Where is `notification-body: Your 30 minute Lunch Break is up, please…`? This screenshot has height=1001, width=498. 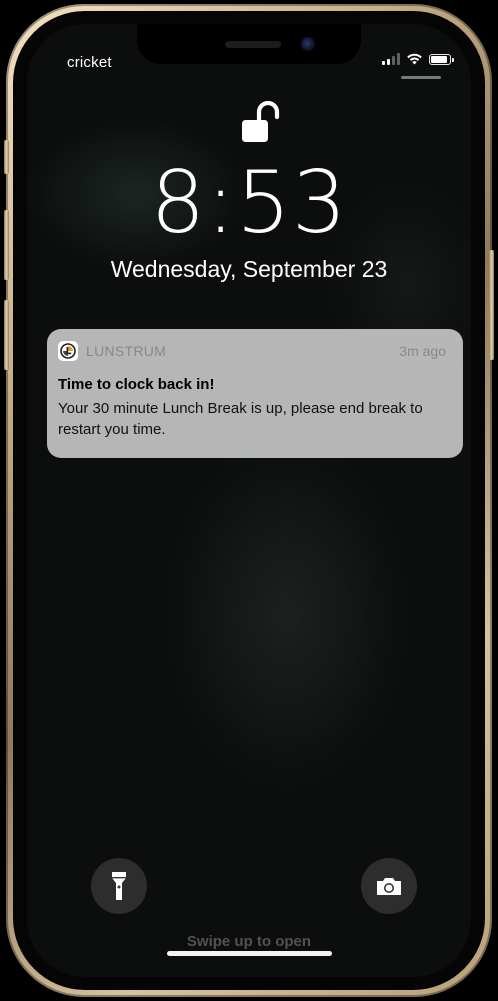 notification-body: Your 30 minute Lunch Break is up, please… is located at coordinates (240, 419).